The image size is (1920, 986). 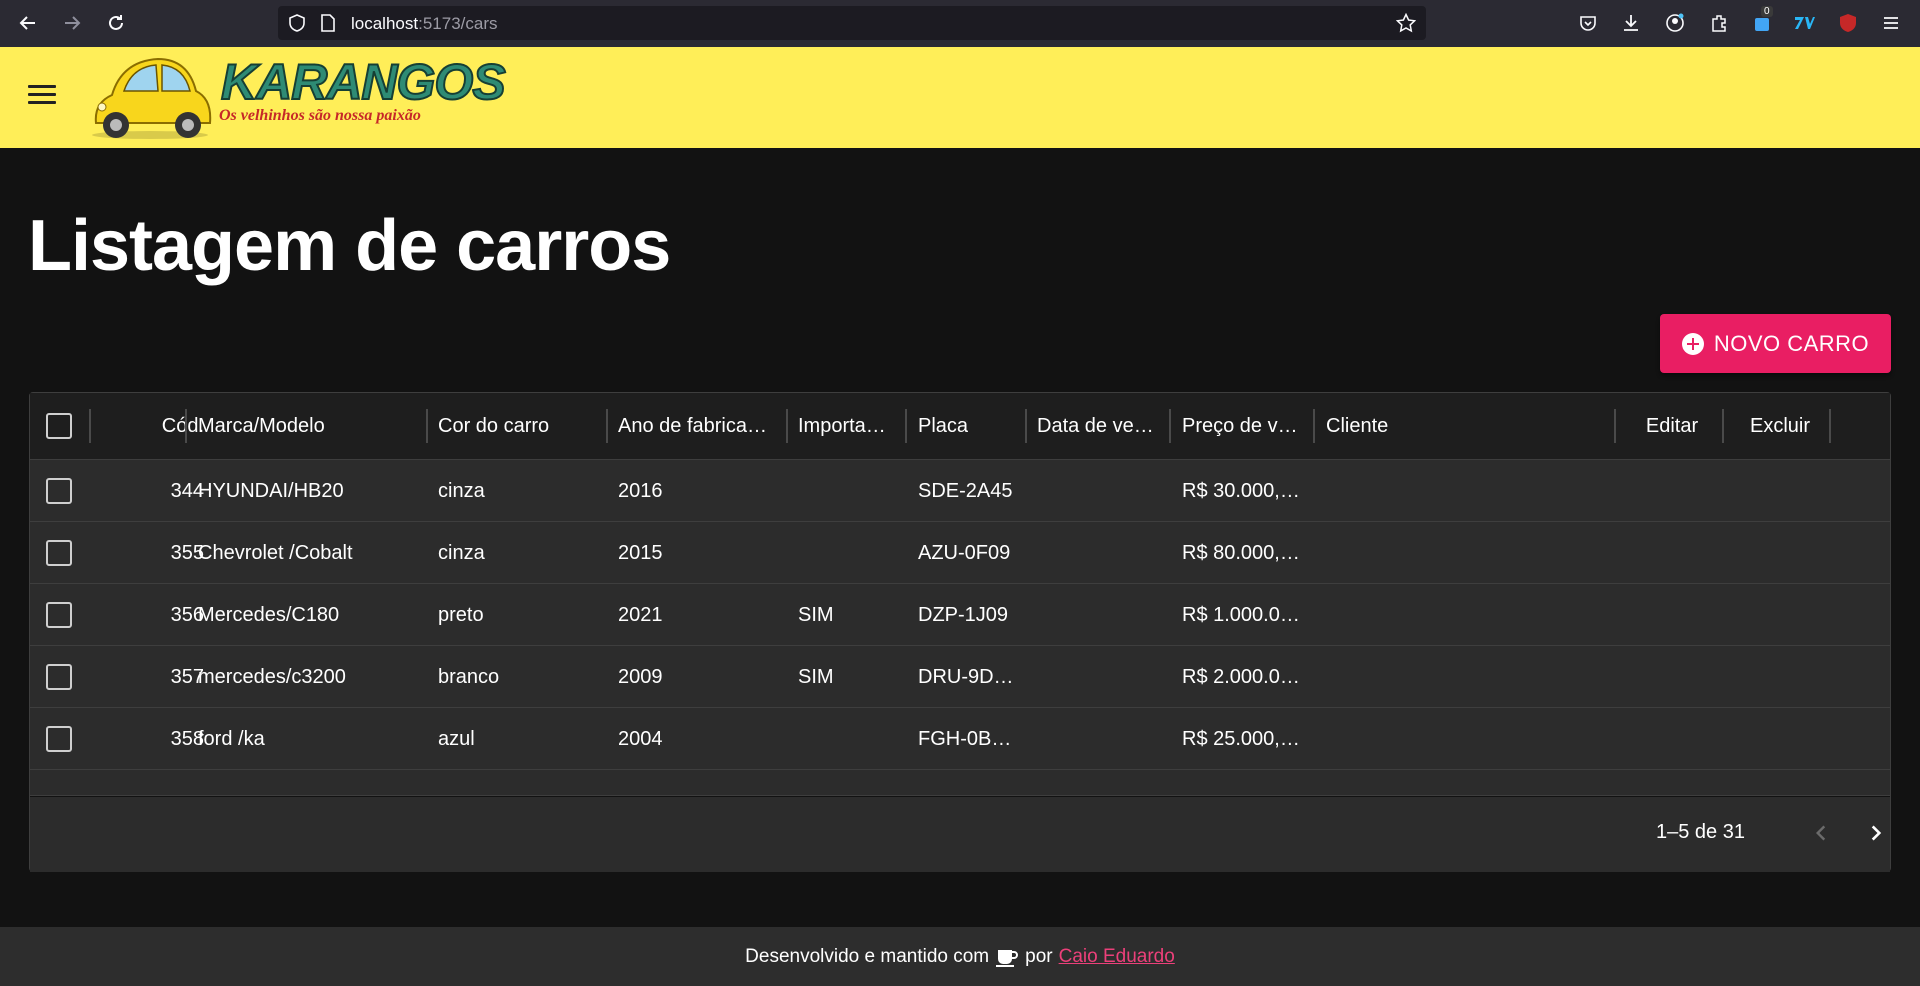 What do you see at coordinates (964, 553) in the screenshot?
I see `cell-placa: AZU-0F09` at bounding box center [964, 553].